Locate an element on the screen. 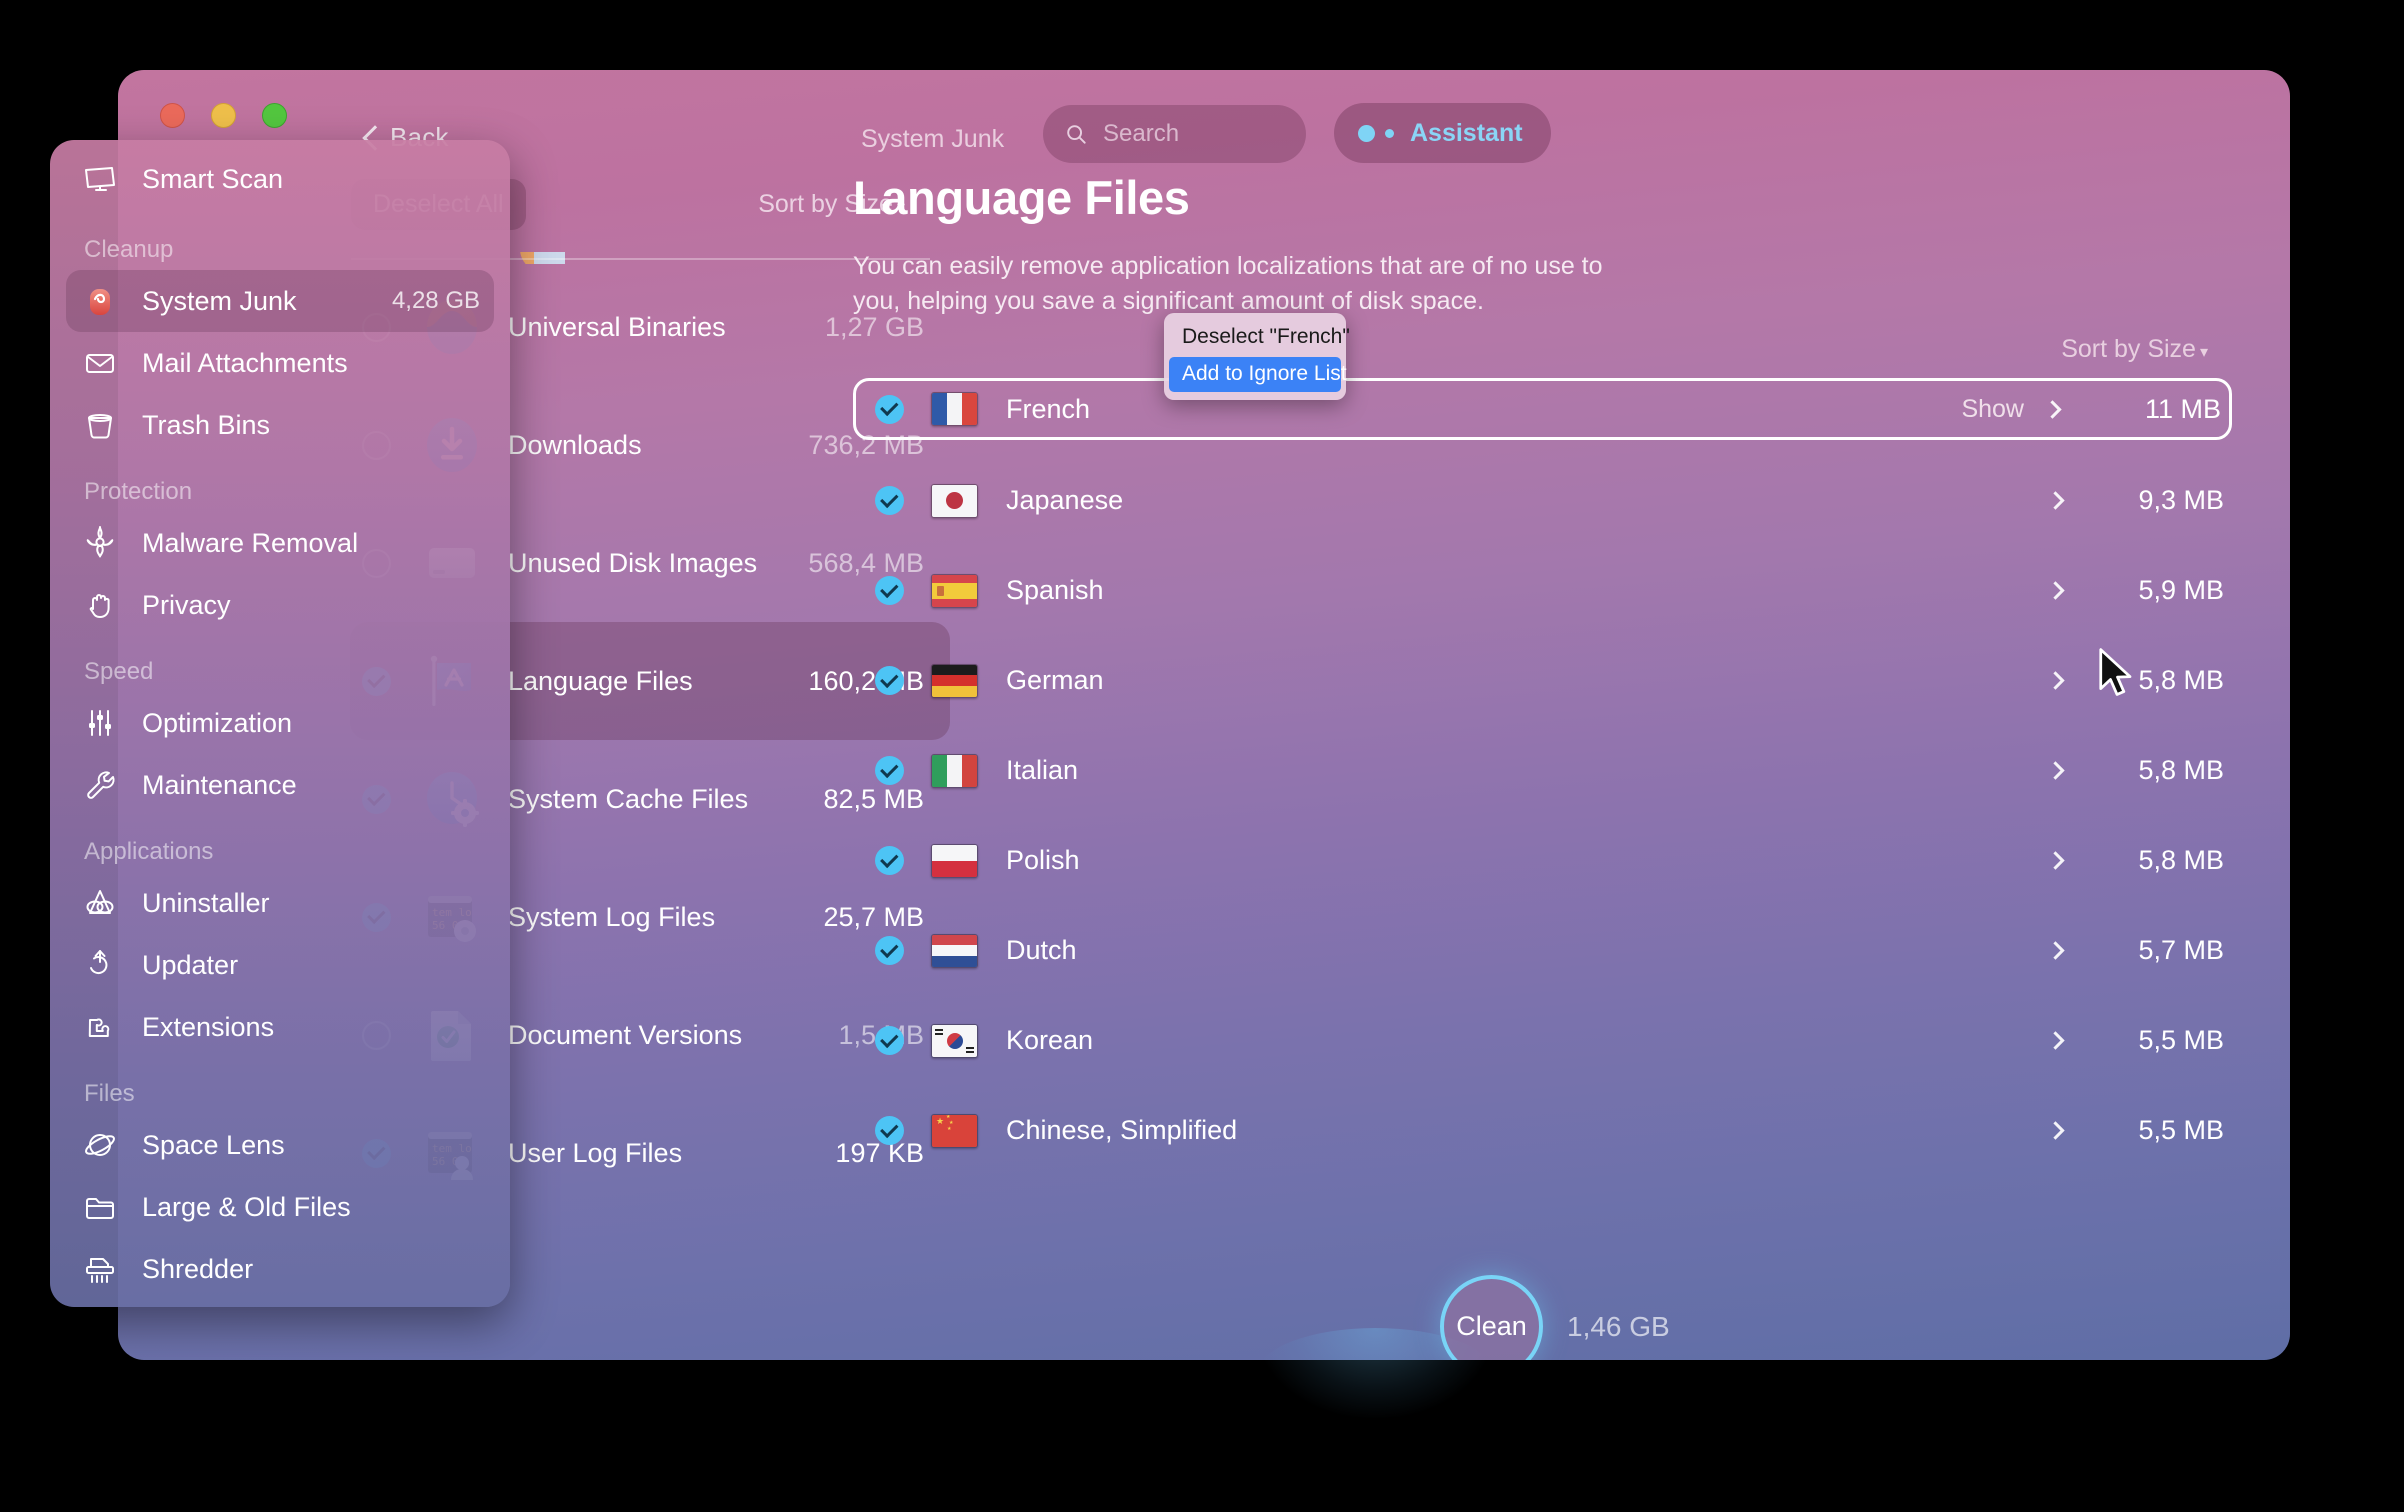  sidebar-item-space-lens: Space Lens is located at coordinates (280, 1145).